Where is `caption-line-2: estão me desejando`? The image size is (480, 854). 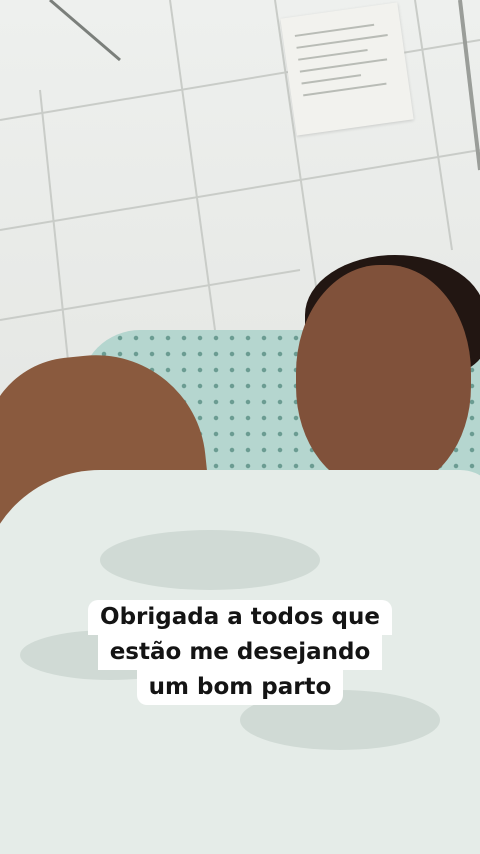
caption-line-2: estão me desejando is located at coordinates (240, 652).